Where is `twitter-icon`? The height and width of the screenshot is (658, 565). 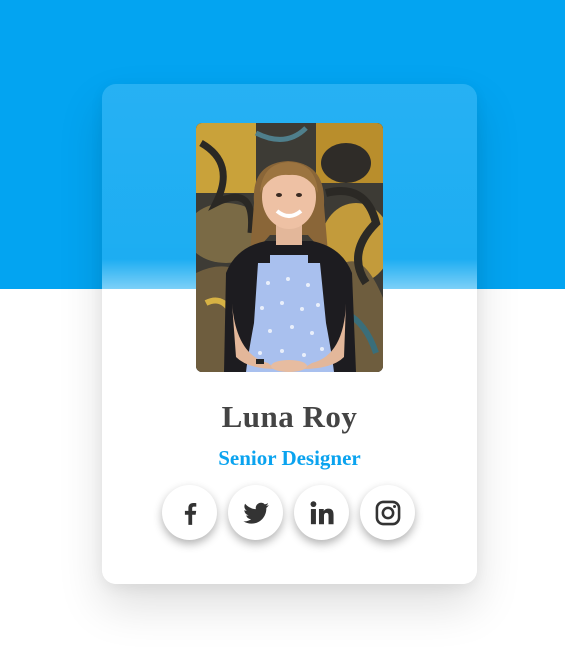
twitter-icon is located at coordinates (255, 513).